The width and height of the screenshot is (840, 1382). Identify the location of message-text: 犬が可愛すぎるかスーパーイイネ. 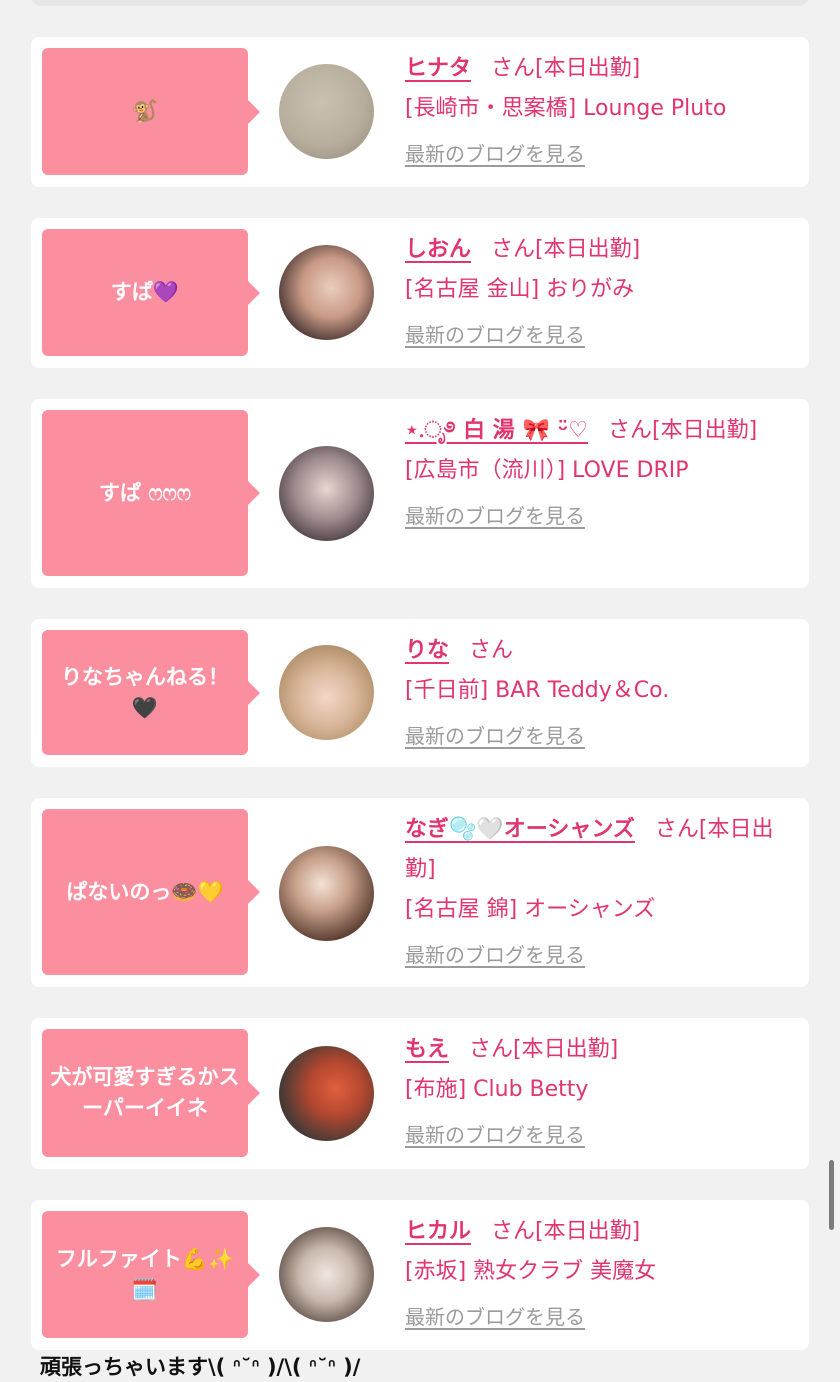
(145, 1092).